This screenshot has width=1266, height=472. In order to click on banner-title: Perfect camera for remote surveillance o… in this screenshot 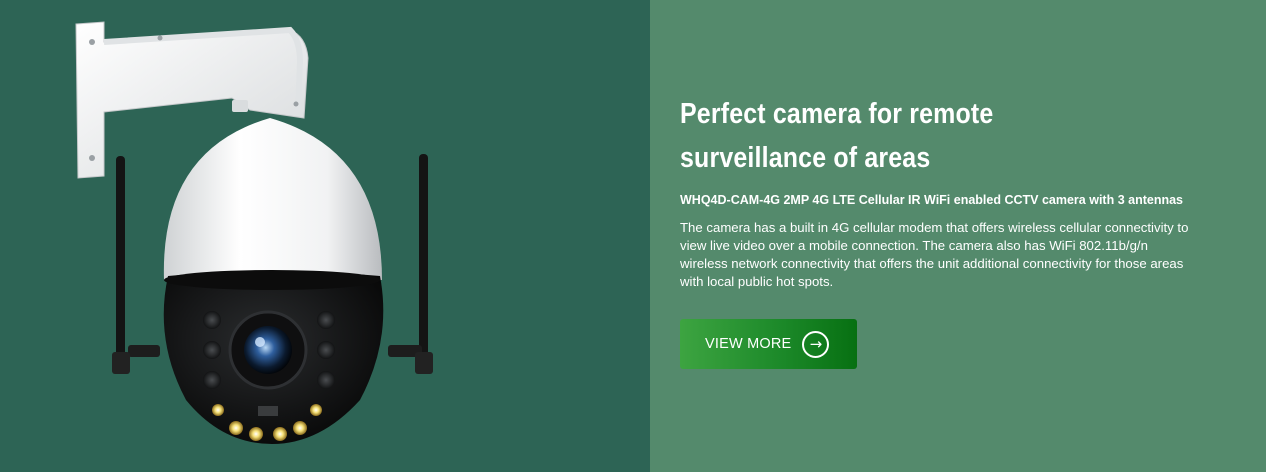, I will do `click(837, 136)`.